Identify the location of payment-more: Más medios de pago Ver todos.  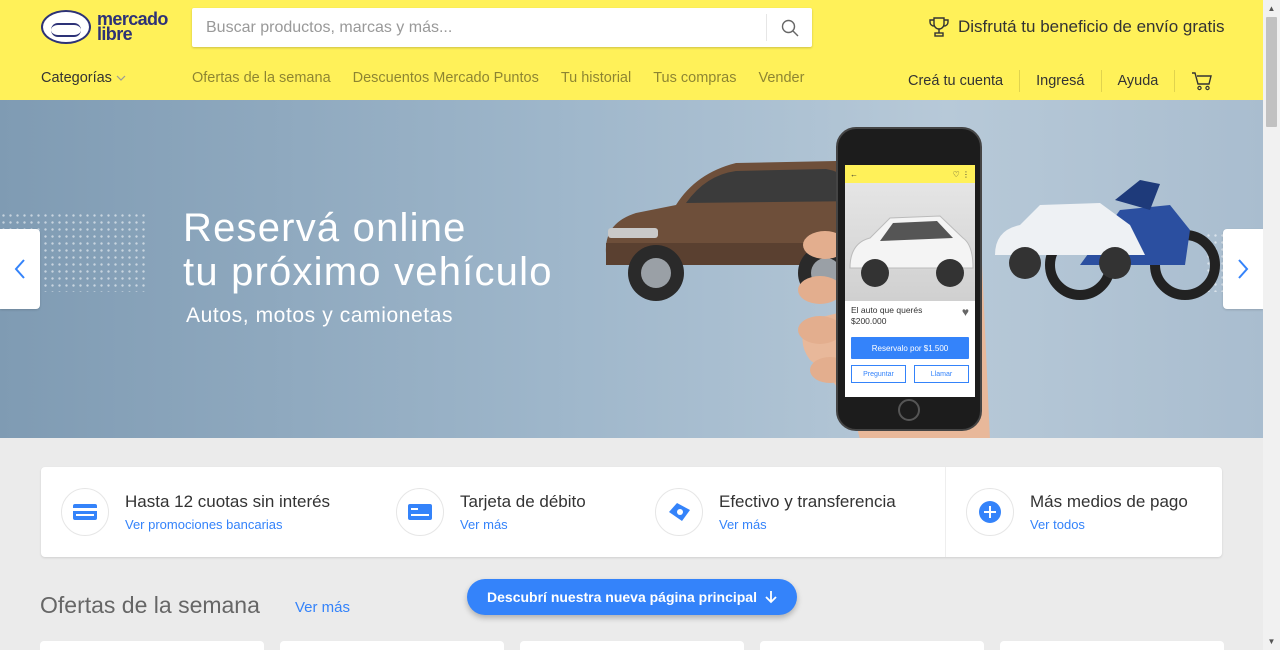
(1077, 512).